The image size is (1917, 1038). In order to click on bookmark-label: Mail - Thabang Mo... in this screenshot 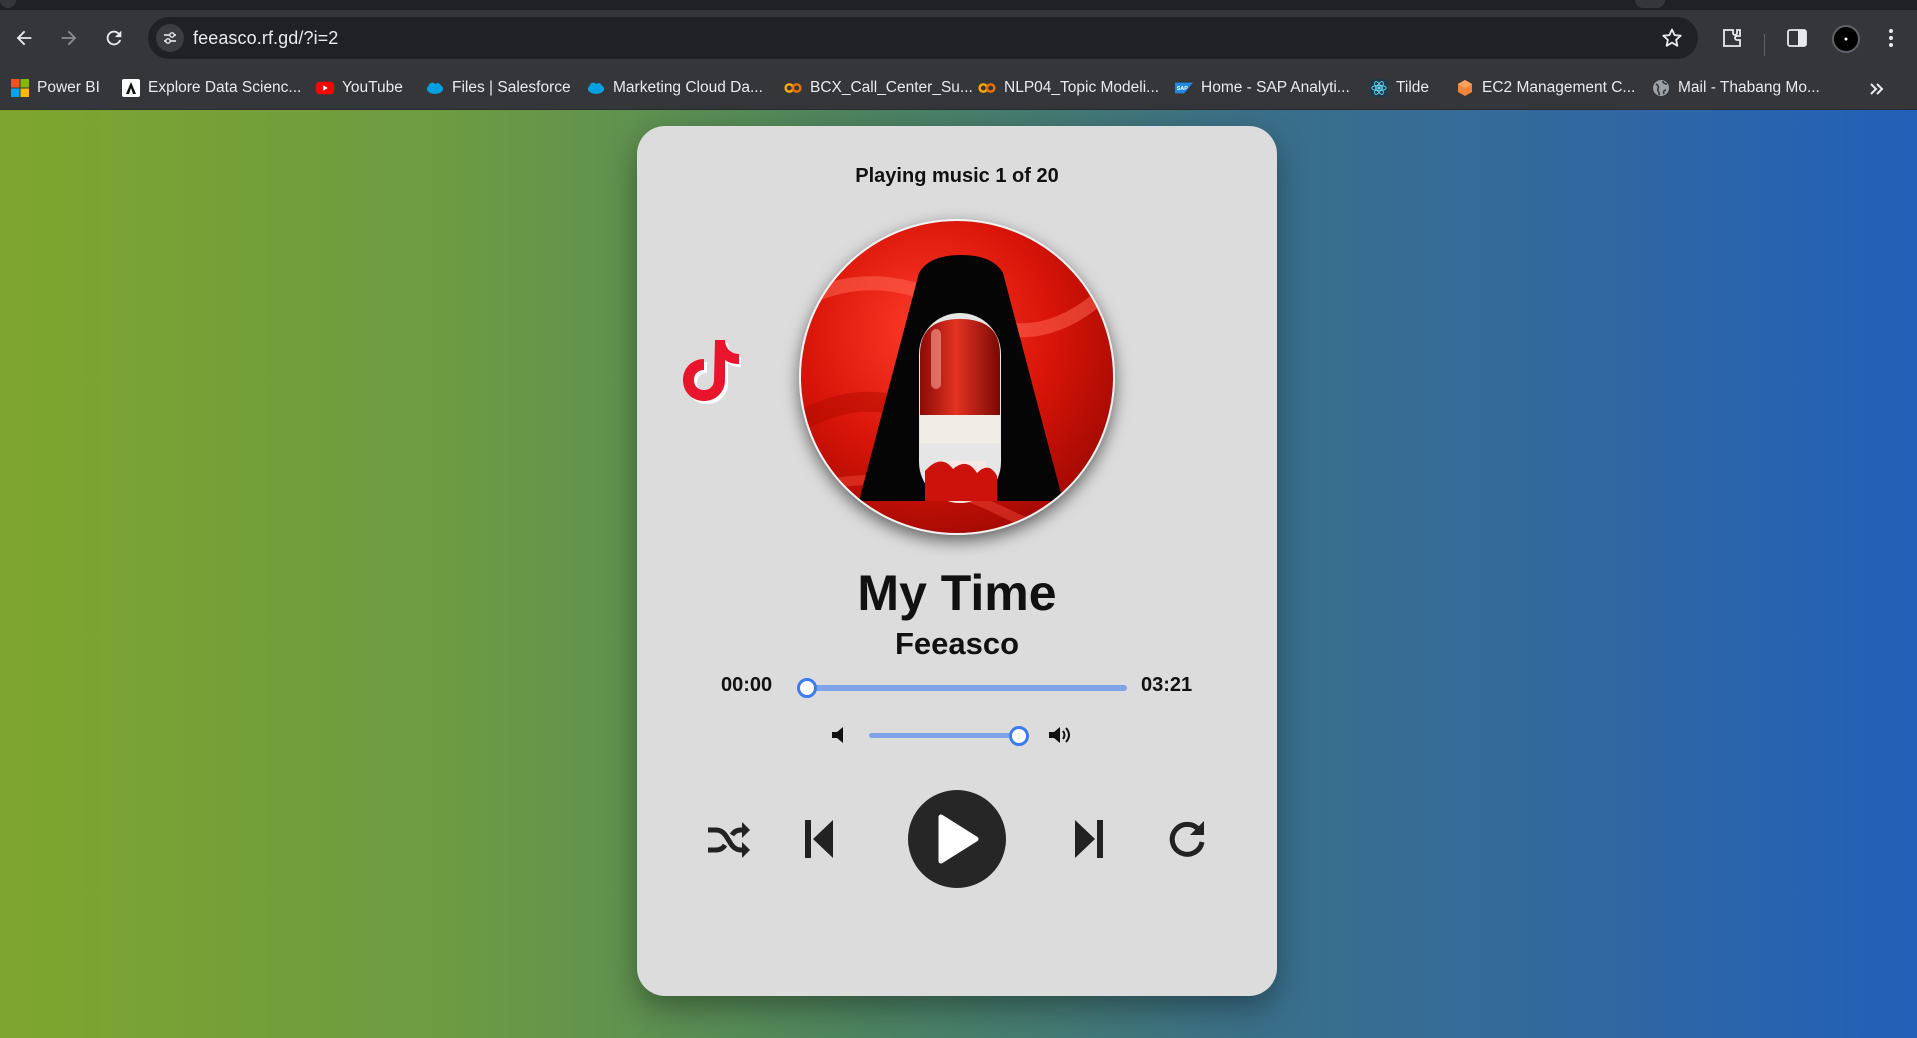, I will do `click(1749, 87)`.